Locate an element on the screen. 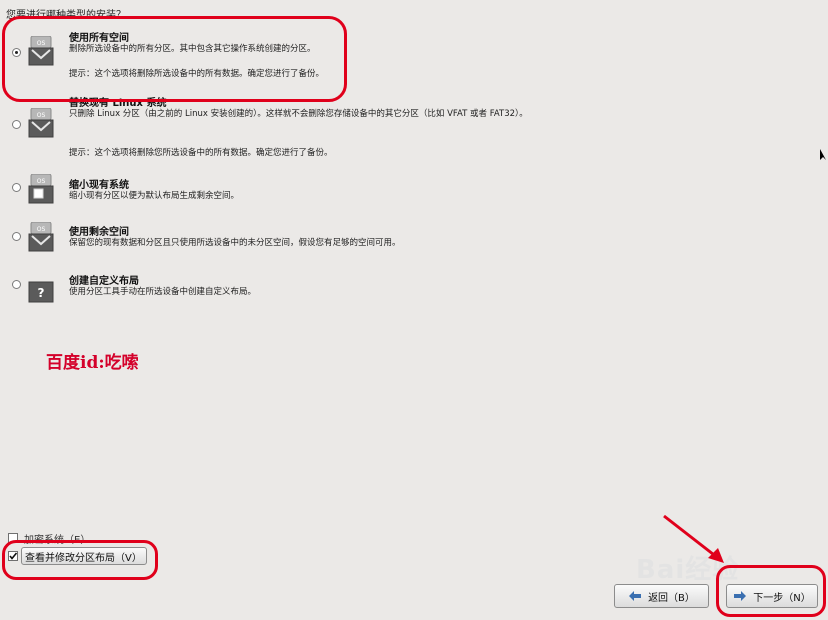  back-button-label: 返回（B） is located at coordinates (671, 598).